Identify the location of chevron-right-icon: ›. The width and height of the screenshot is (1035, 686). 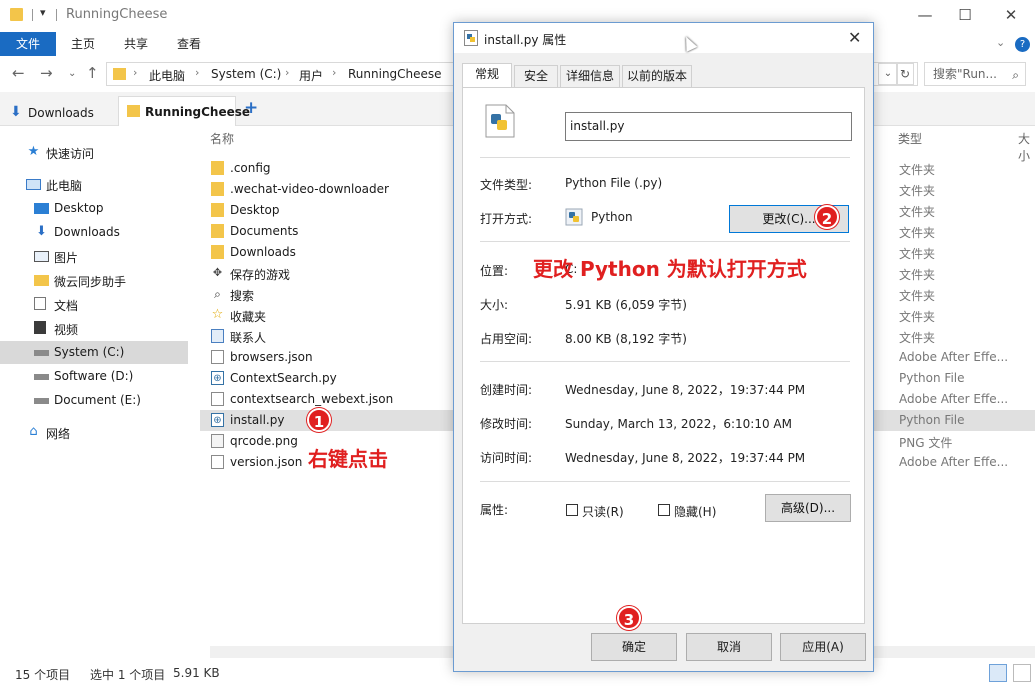
(197, 72).